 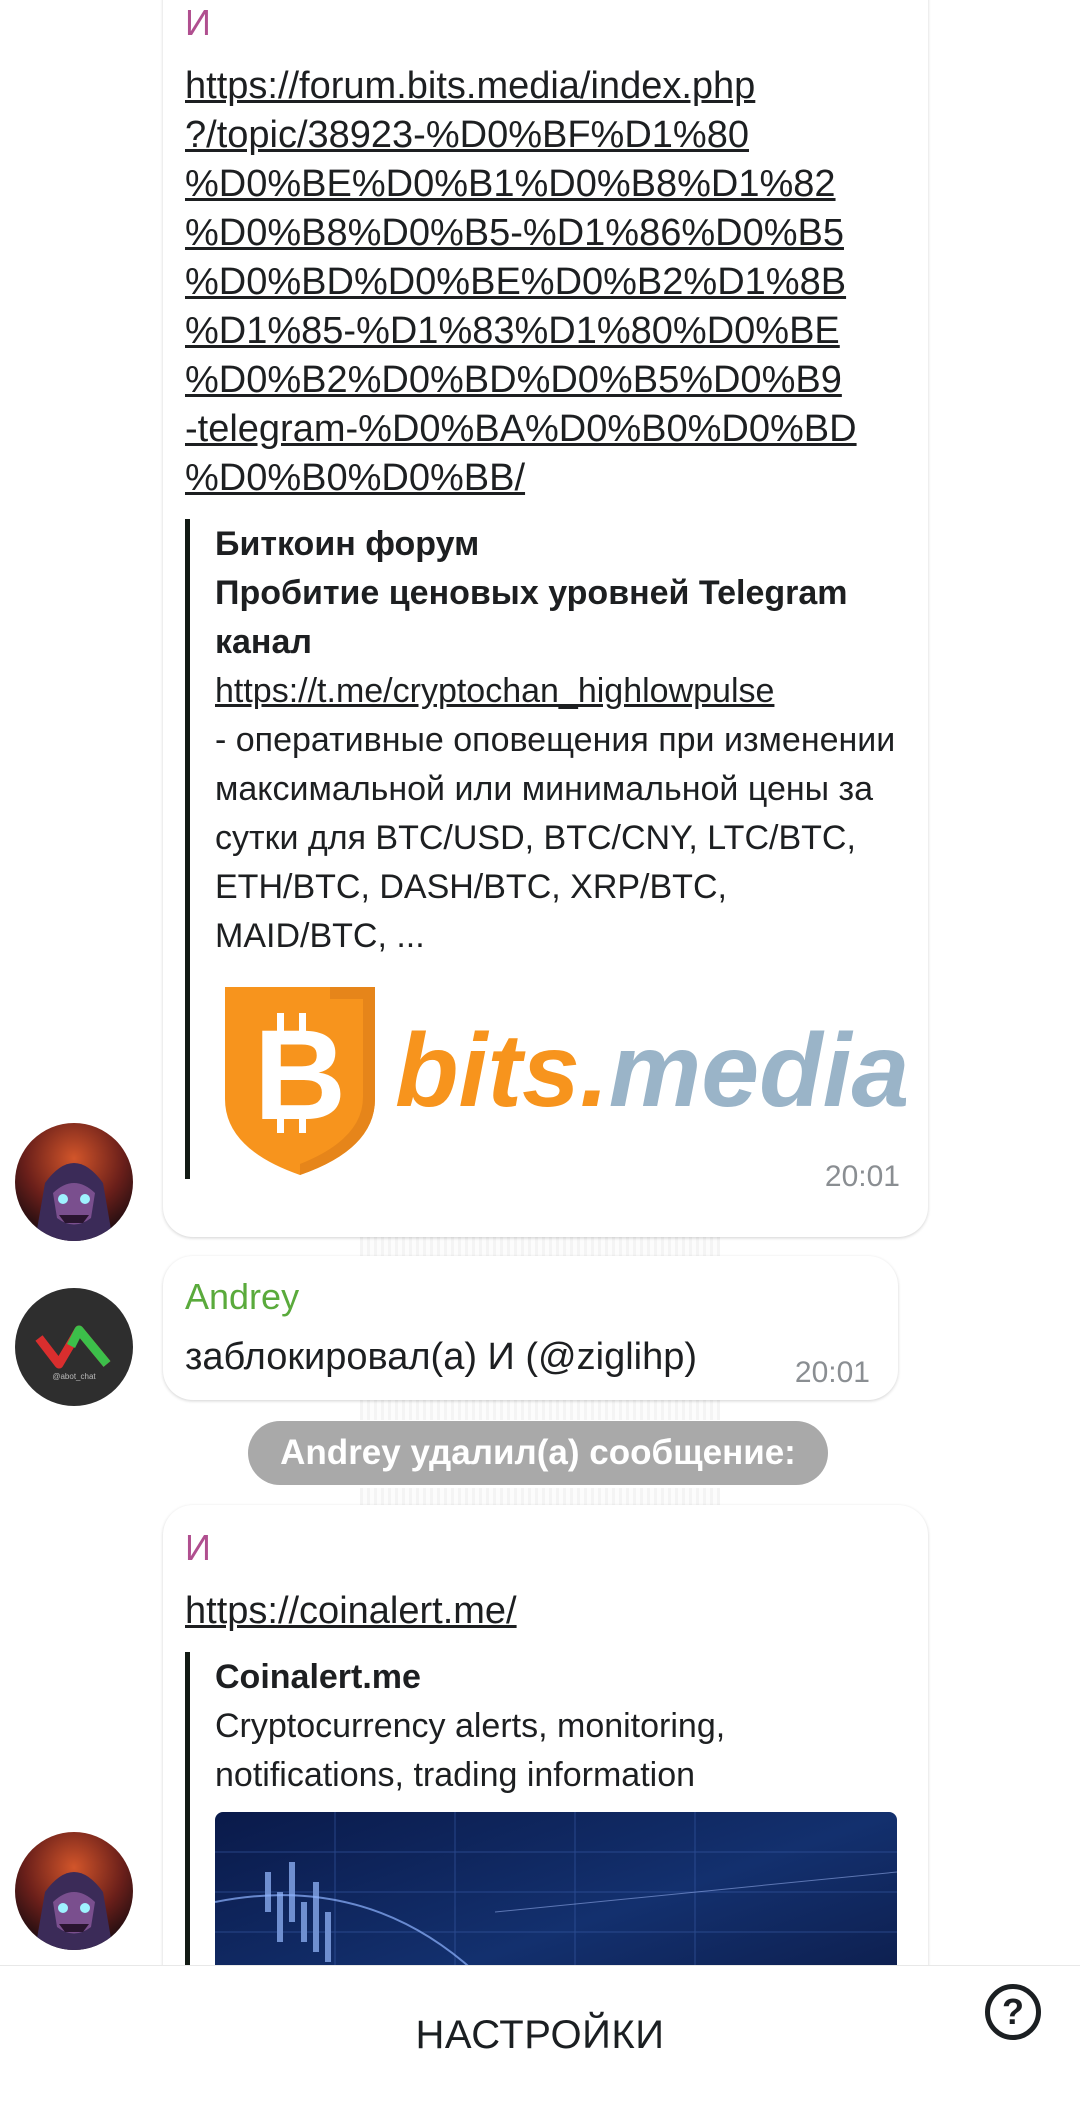 What do you see at coordinates (545, 331) in the screenshot?
I see `link-line: %D1%85-%D1%83%D1%80%D0%BE` at bounding box center [545, 331].